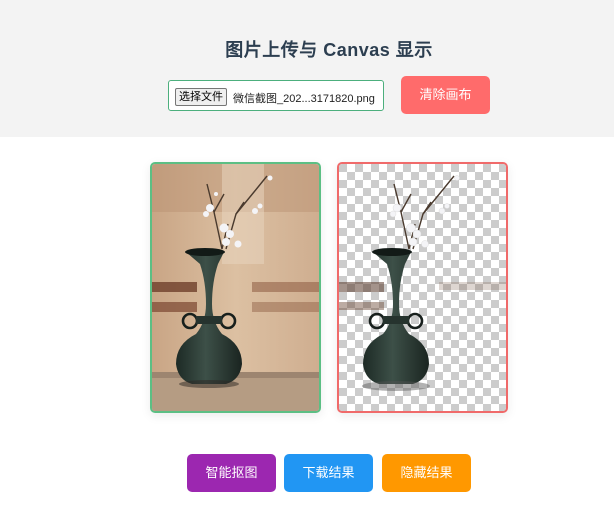 This screenshot has height=530, width=614. I want to click on original-canvas, so click(235, 287).